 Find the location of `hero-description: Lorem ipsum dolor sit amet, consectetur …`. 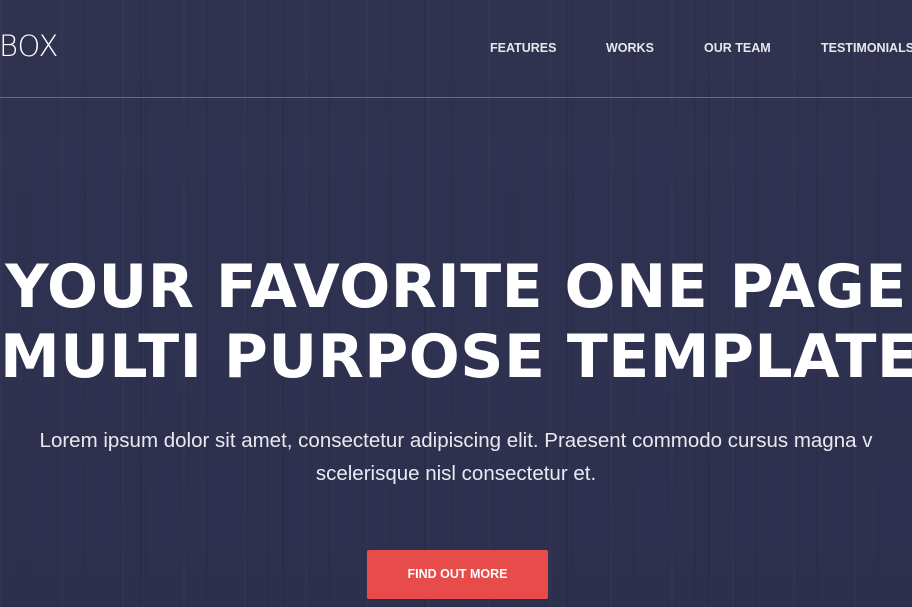

hero-description: Lorem ipsum dolor sit amet, consectetur … is located at coordinates (456, 457).